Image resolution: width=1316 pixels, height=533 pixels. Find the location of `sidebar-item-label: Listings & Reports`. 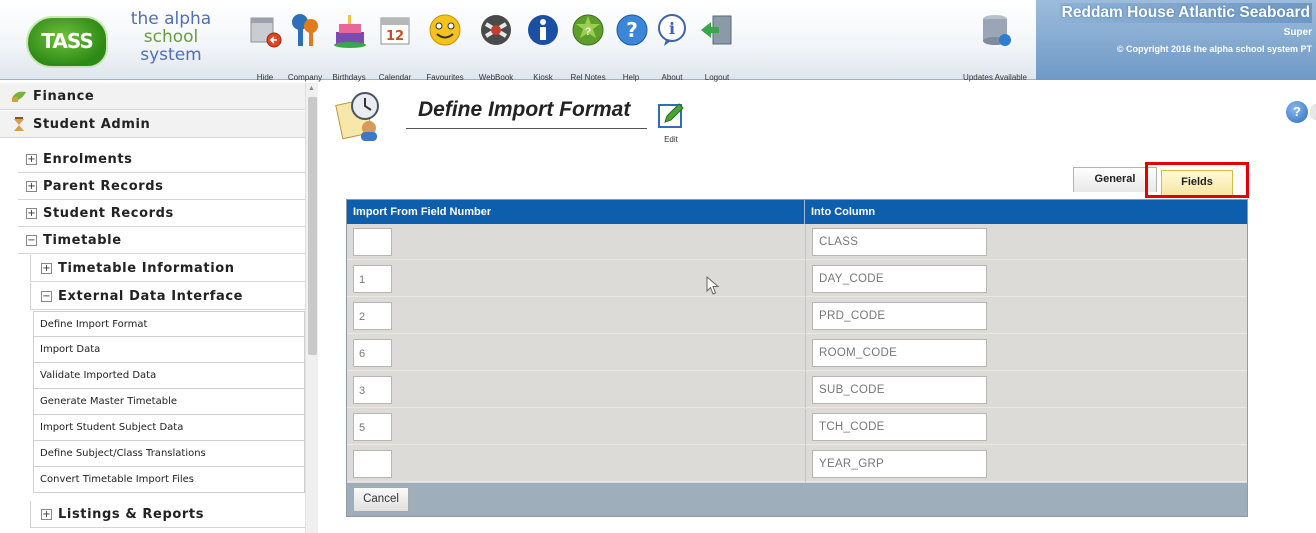

sidebar-item-label: Listings & Reports is located at coordinates (131, 514).